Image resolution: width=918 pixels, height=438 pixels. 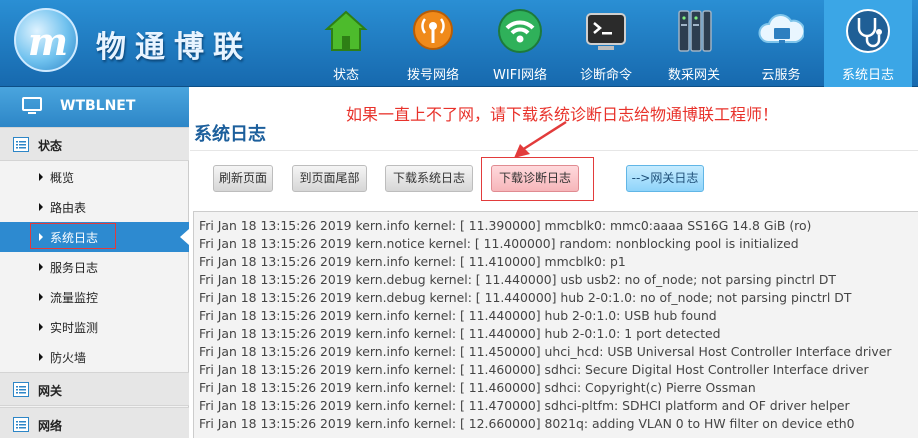 I want to click on nav-wifi: WIFI网络, so click(x=520, y=43).